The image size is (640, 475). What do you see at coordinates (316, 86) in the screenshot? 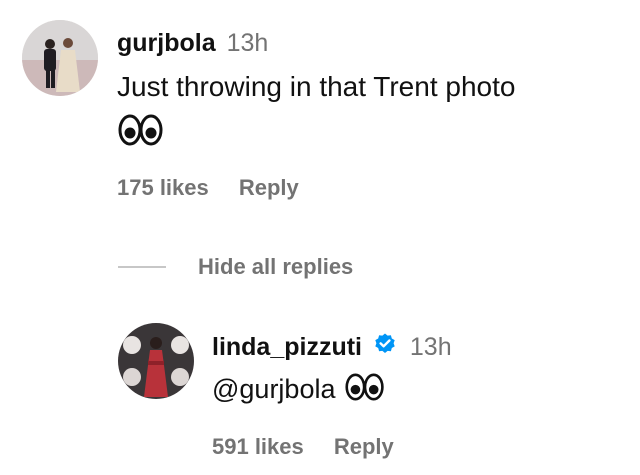
I see `comment-text: Just throwing in that Trent photo` at bounding box center [316, 86].